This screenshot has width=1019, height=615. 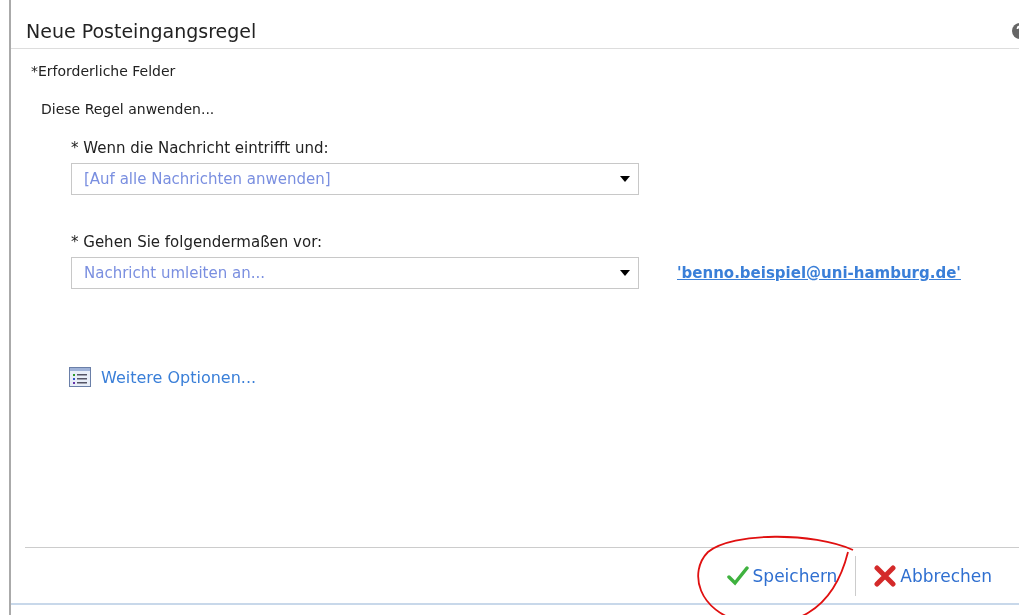 I want to click on cancel-button: Abbrechen, so click(x=933, y=575).